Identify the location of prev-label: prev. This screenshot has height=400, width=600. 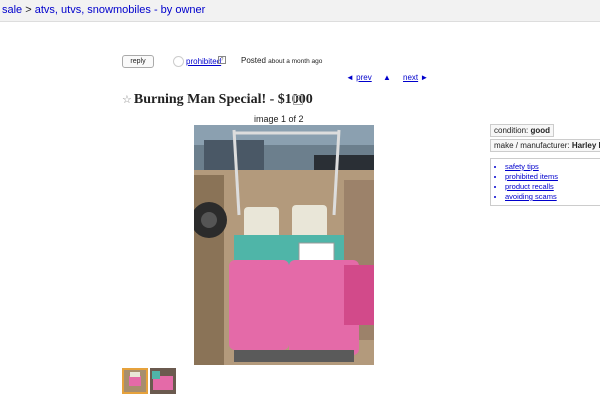
(364, 77).